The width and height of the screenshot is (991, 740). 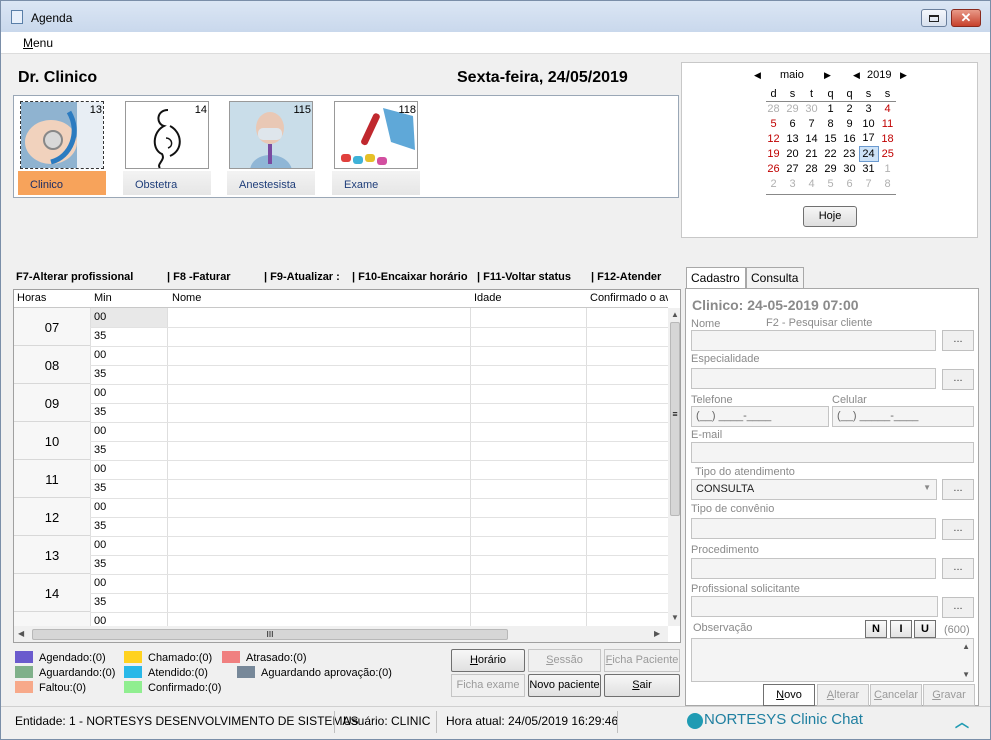 What do you see at coordinates (488, 685) in the screenshot?
I see `ficha-exame-button: Ficha exame` at bounding box center [488, 685].